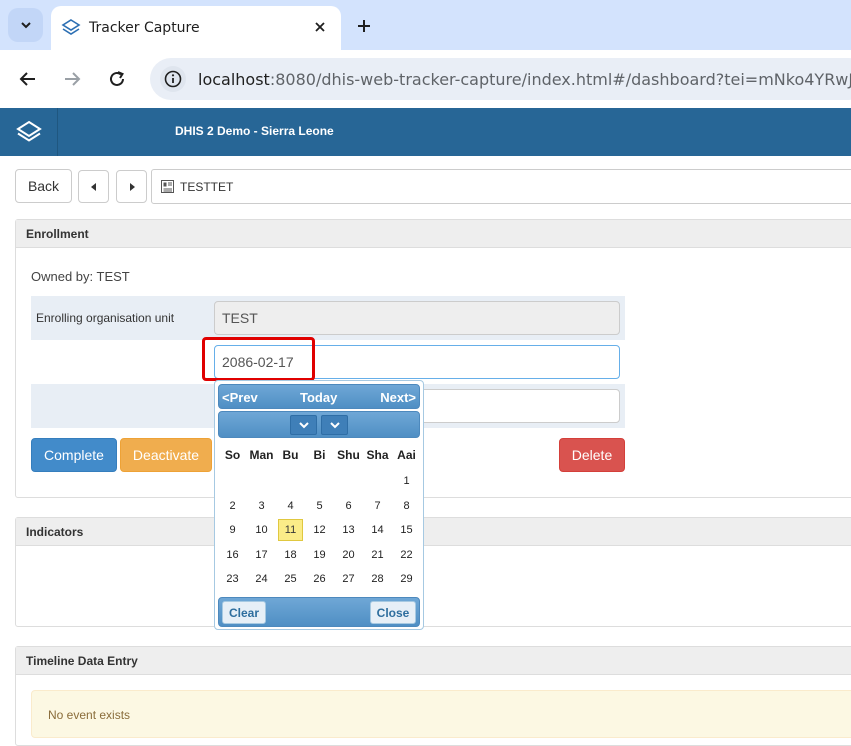  I want to click on no-event-message: No event exists, so click(441, 714).